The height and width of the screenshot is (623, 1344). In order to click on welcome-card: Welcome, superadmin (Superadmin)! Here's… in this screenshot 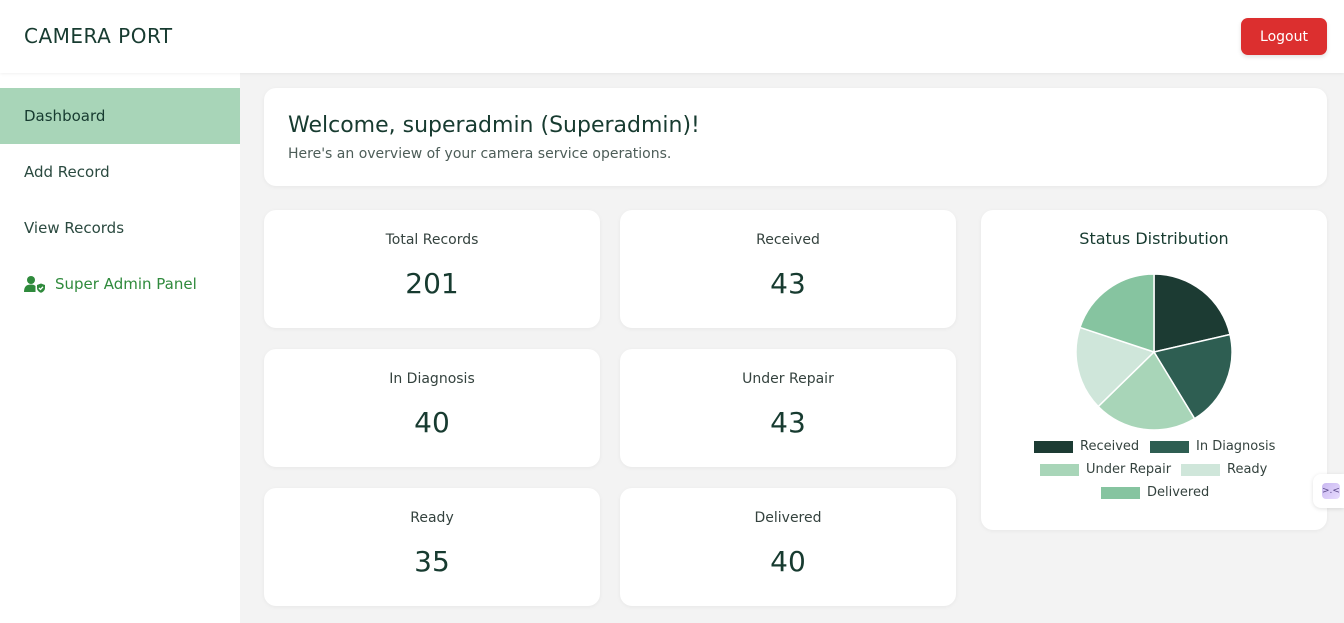, I will do `click(795, 137)`.